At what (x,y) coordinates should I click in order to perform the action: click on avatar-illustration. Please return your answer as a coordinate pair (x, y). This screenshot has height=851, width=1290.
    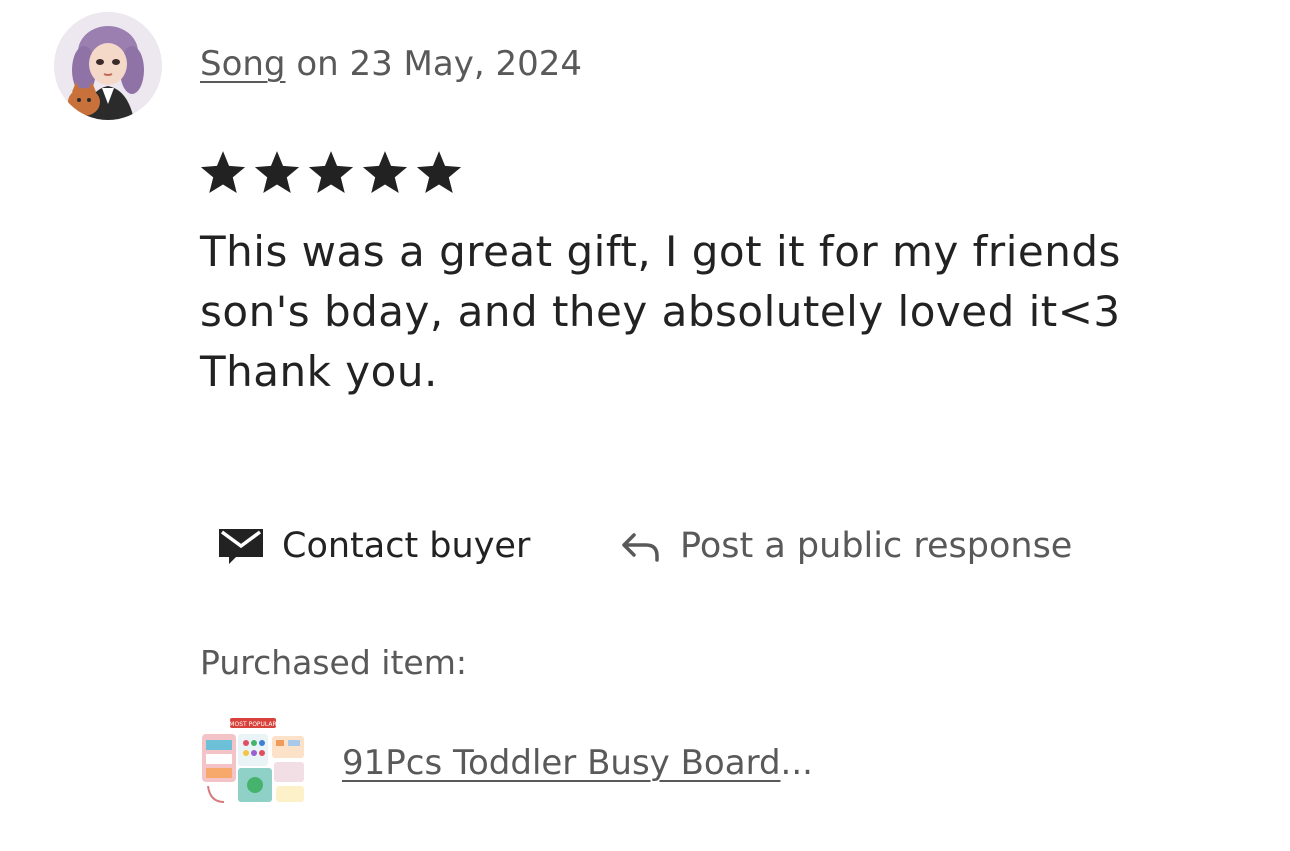
    Looking at the image, I should click on (108, 66).